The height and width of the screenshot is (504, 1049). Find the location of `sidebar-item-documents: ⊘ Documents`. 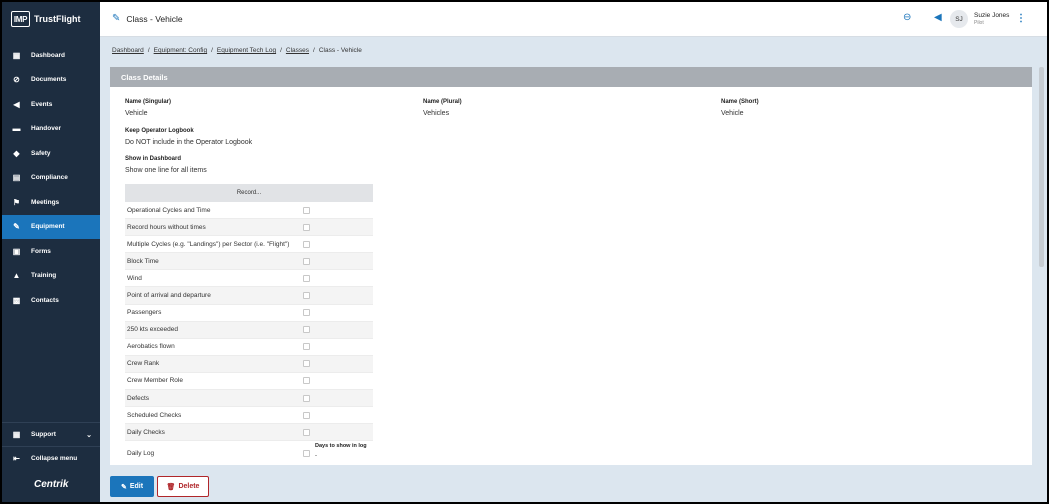

sidebar-item-documents: ⊘ Documents is located at coordinates (51, 80).